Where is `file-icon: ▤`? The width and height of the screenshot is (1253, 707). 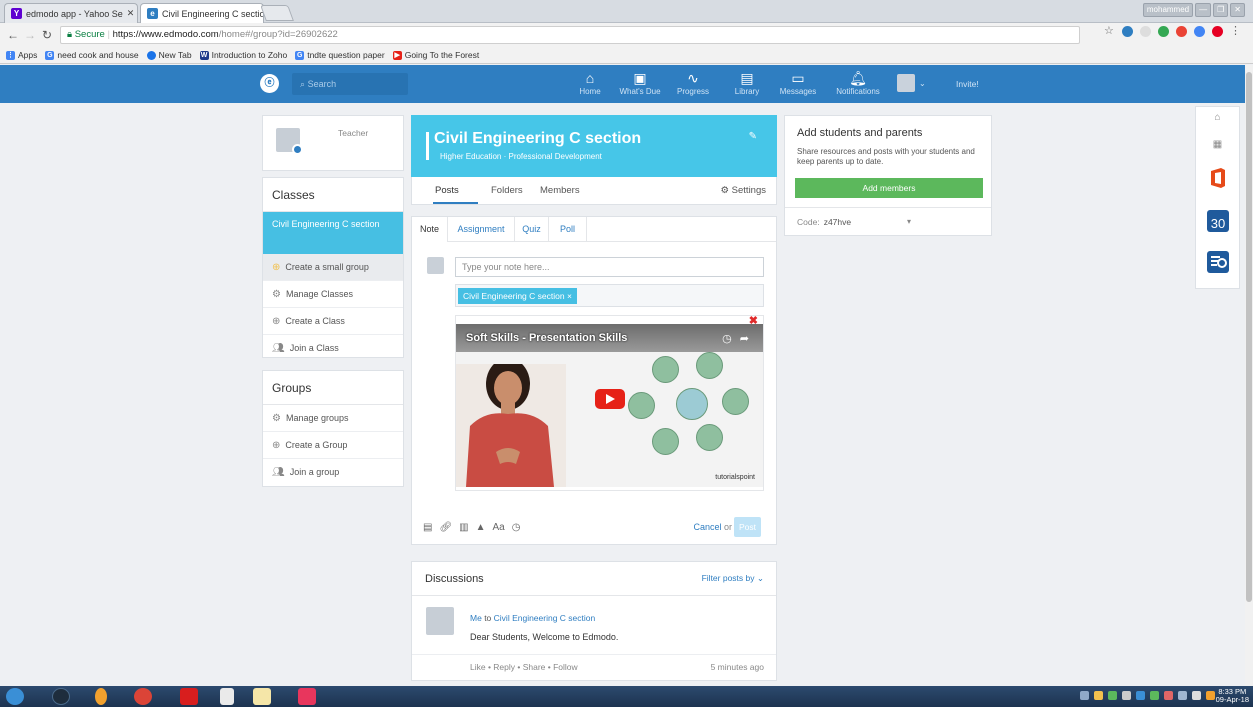
file-icon: ▤ is located at coordinates (427, 527).